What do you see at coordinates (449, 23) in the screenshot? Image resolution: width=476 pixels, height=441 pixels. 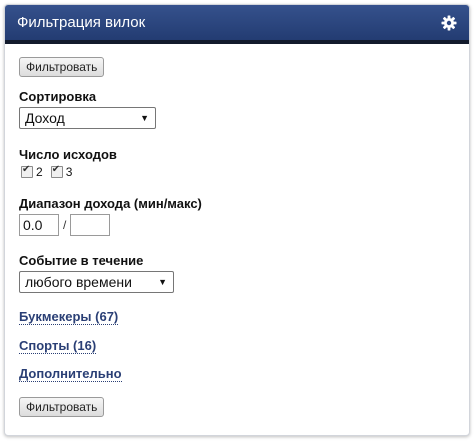 I see `gear-icon` at bounding box center [449, 23].